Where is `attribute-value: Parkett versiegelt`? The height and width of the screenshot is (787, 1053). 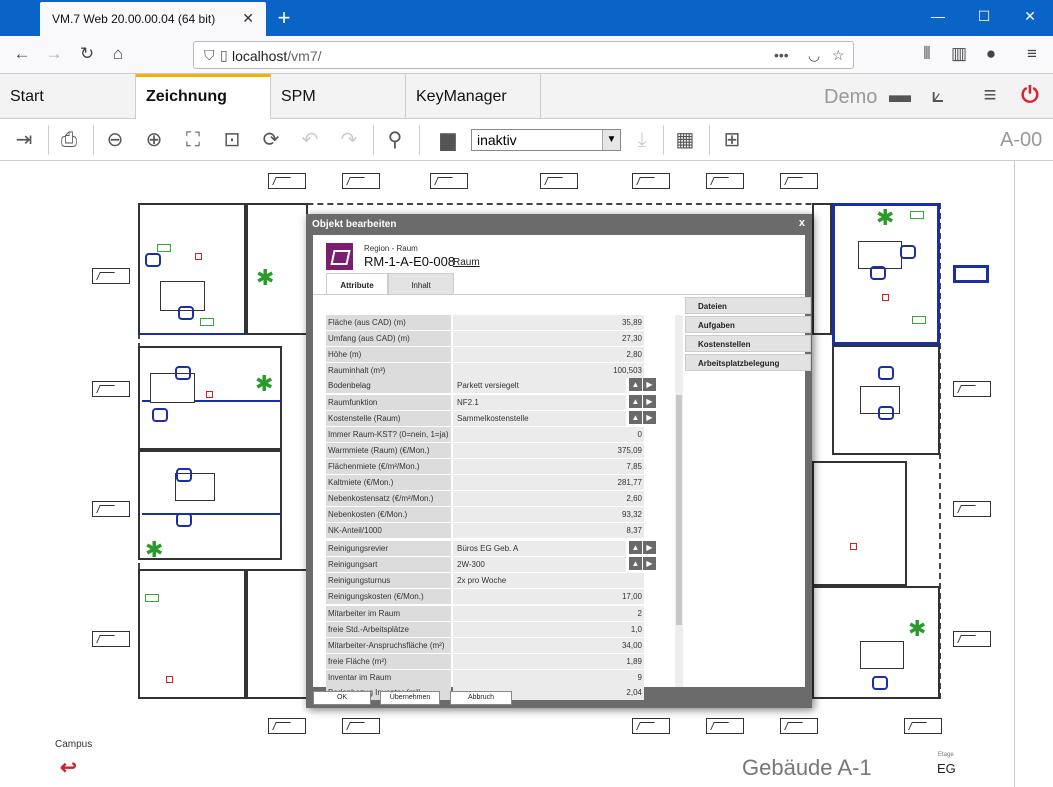
attribute-value: Parkett versiegelt is located at coordinates (539, 385).